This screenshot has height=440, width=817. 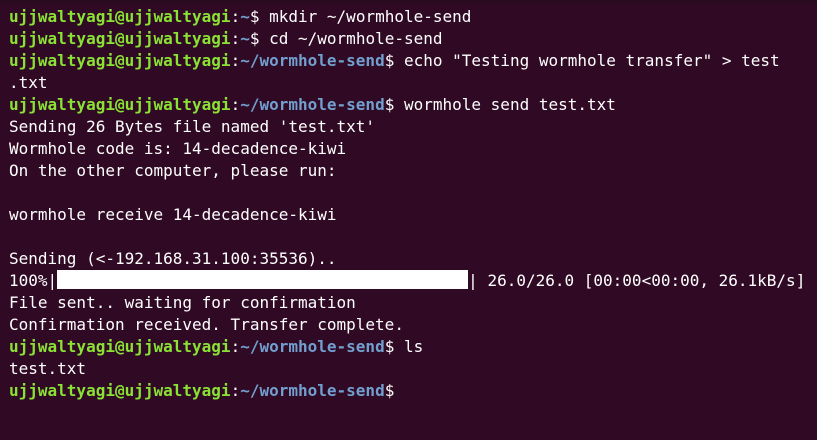 I want to click on output-sending-file: Sending 26 Bytes file named 'test.txt', so click(x=413, y=127).